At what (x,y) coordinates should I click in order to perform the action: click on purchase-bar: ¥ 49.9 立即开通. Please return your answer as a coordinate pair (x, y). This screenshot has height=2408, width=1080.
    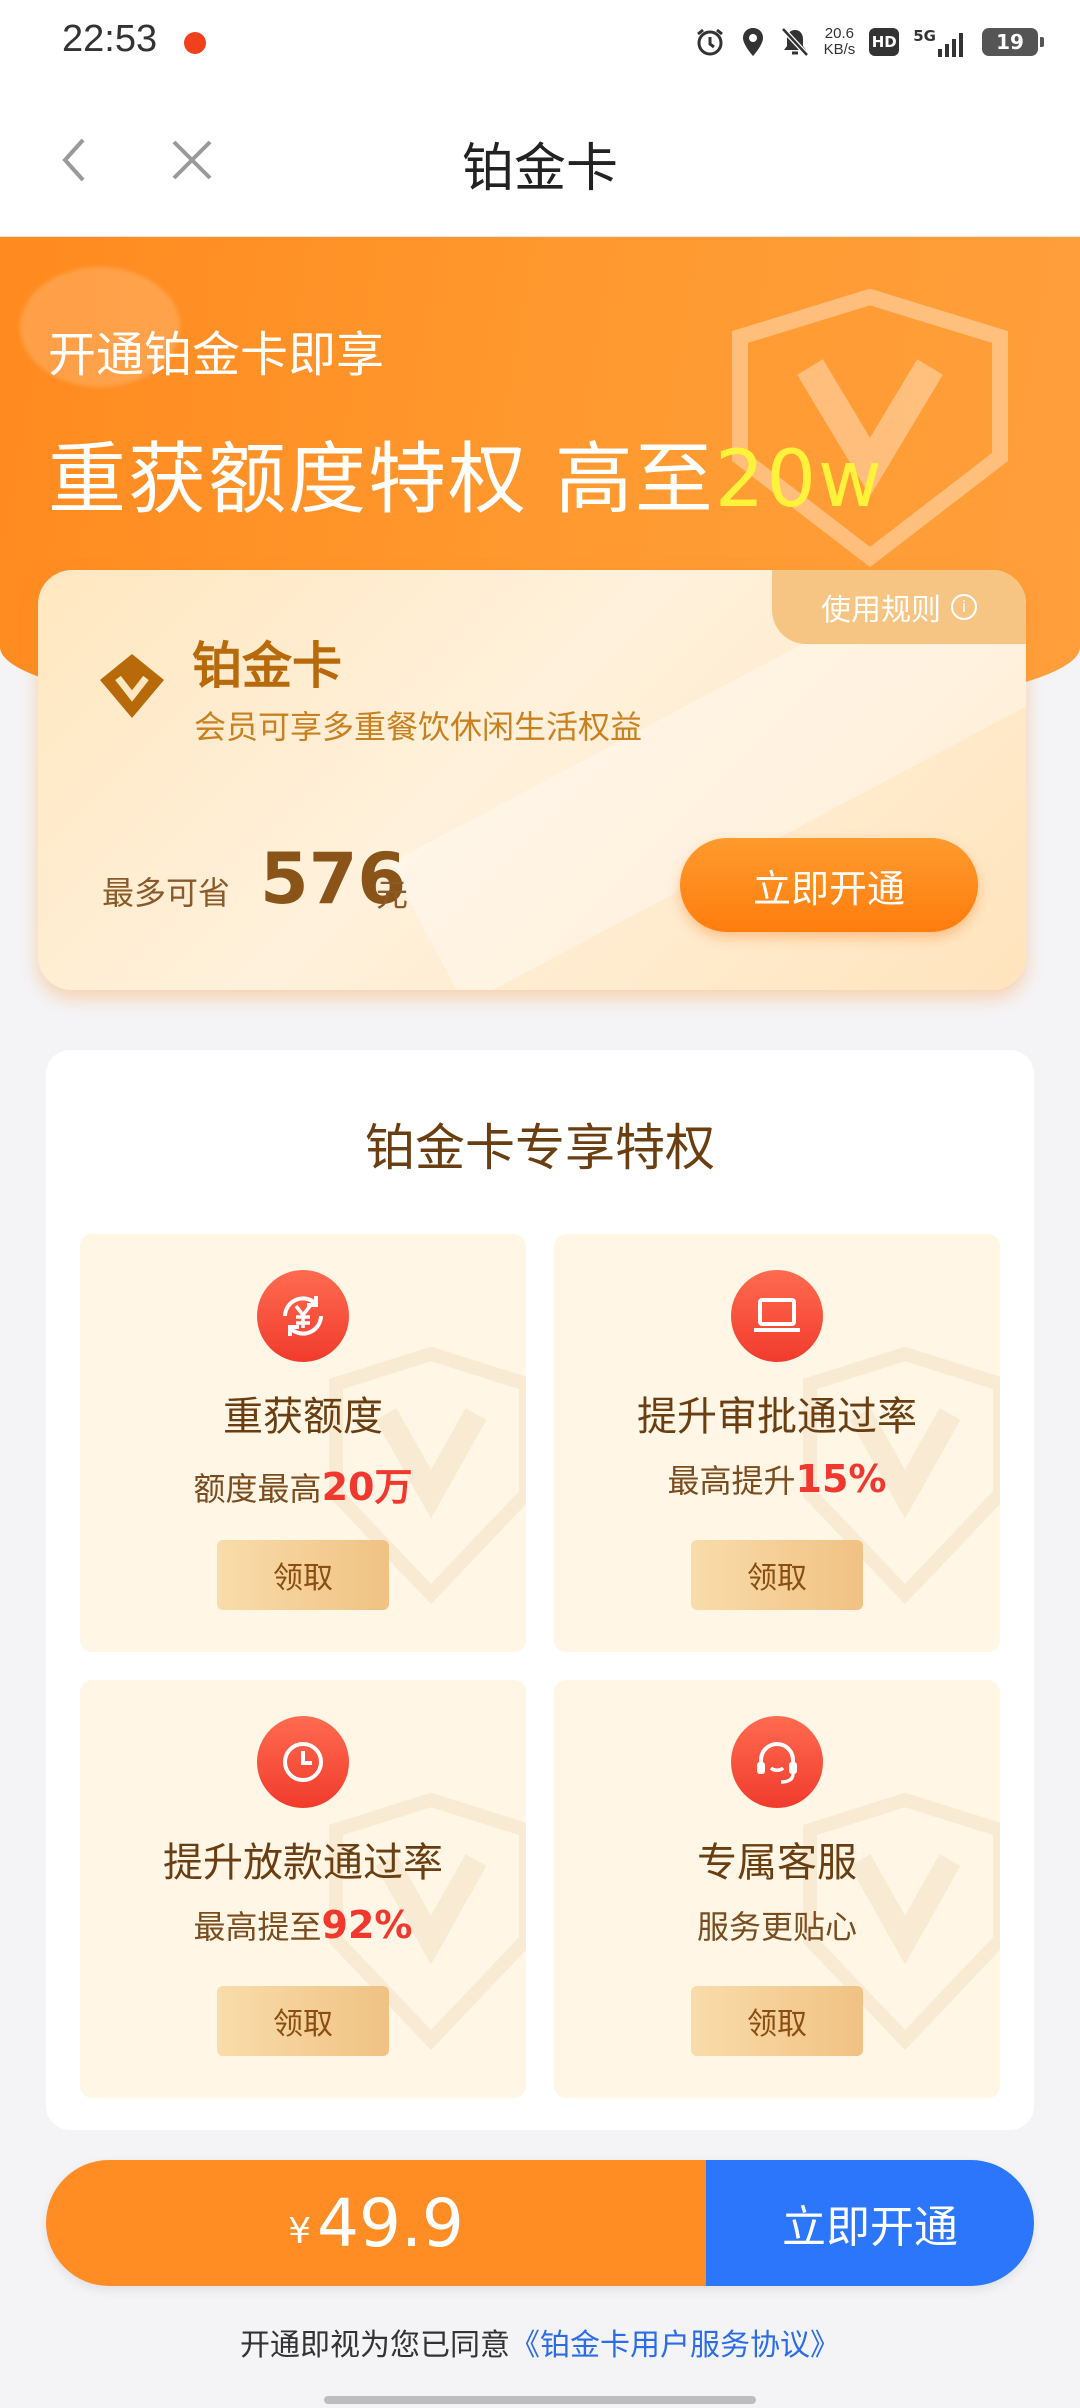
    Looking at the image, I should click on (540, 2223).